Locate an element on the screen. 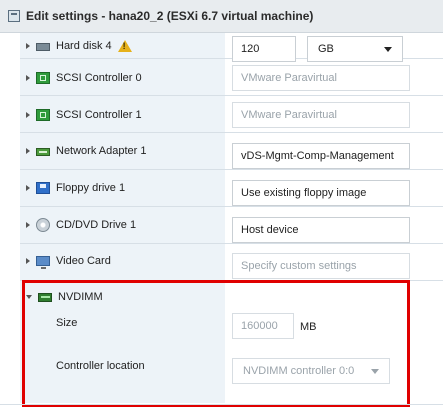 This screenshot has width=443, height=412. hard-disk-unit-select: GB is located at coordinates (355, 49).